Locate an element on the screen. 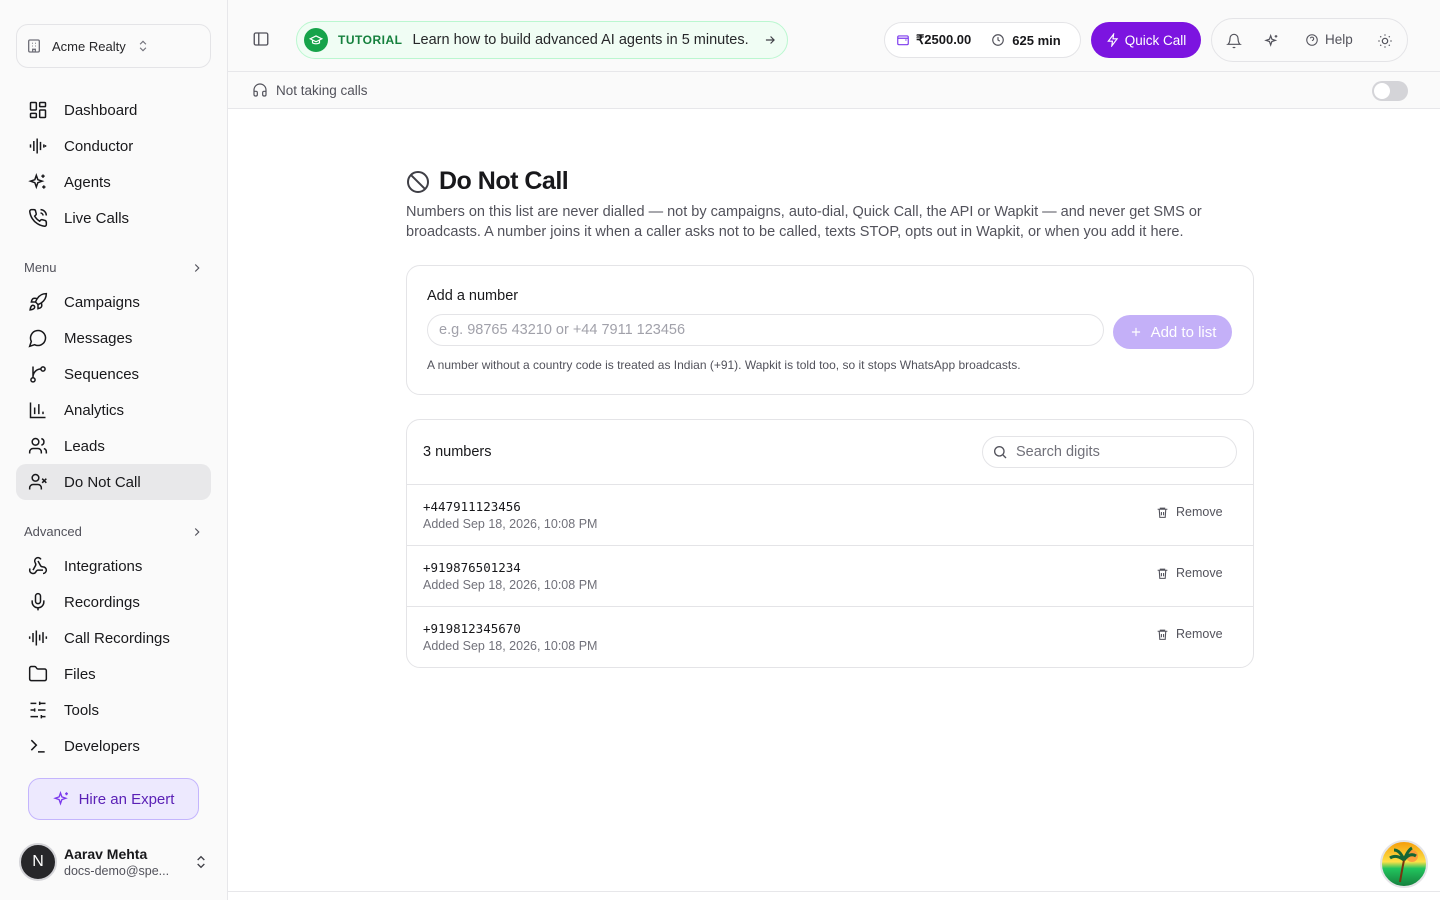 Image resolution: width=1440 pixels, height=900 pixels. search-digits-input: Search digits is located at coordinates (1109, 452).